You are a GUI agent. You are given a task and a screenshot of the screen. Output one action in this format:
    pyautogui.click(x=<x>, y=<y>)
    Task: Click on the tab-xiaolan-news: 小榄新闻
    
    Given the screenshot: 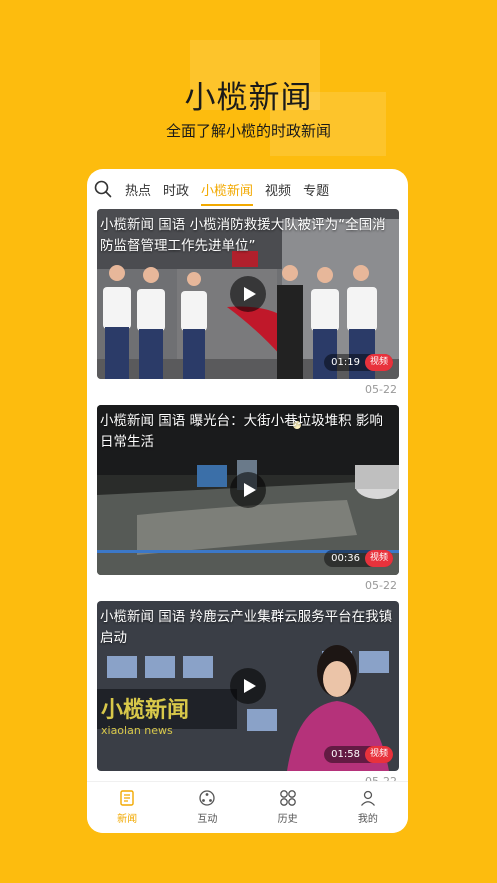 What is the action you would take?
    pyautogui.click(x=227, y=191)
    